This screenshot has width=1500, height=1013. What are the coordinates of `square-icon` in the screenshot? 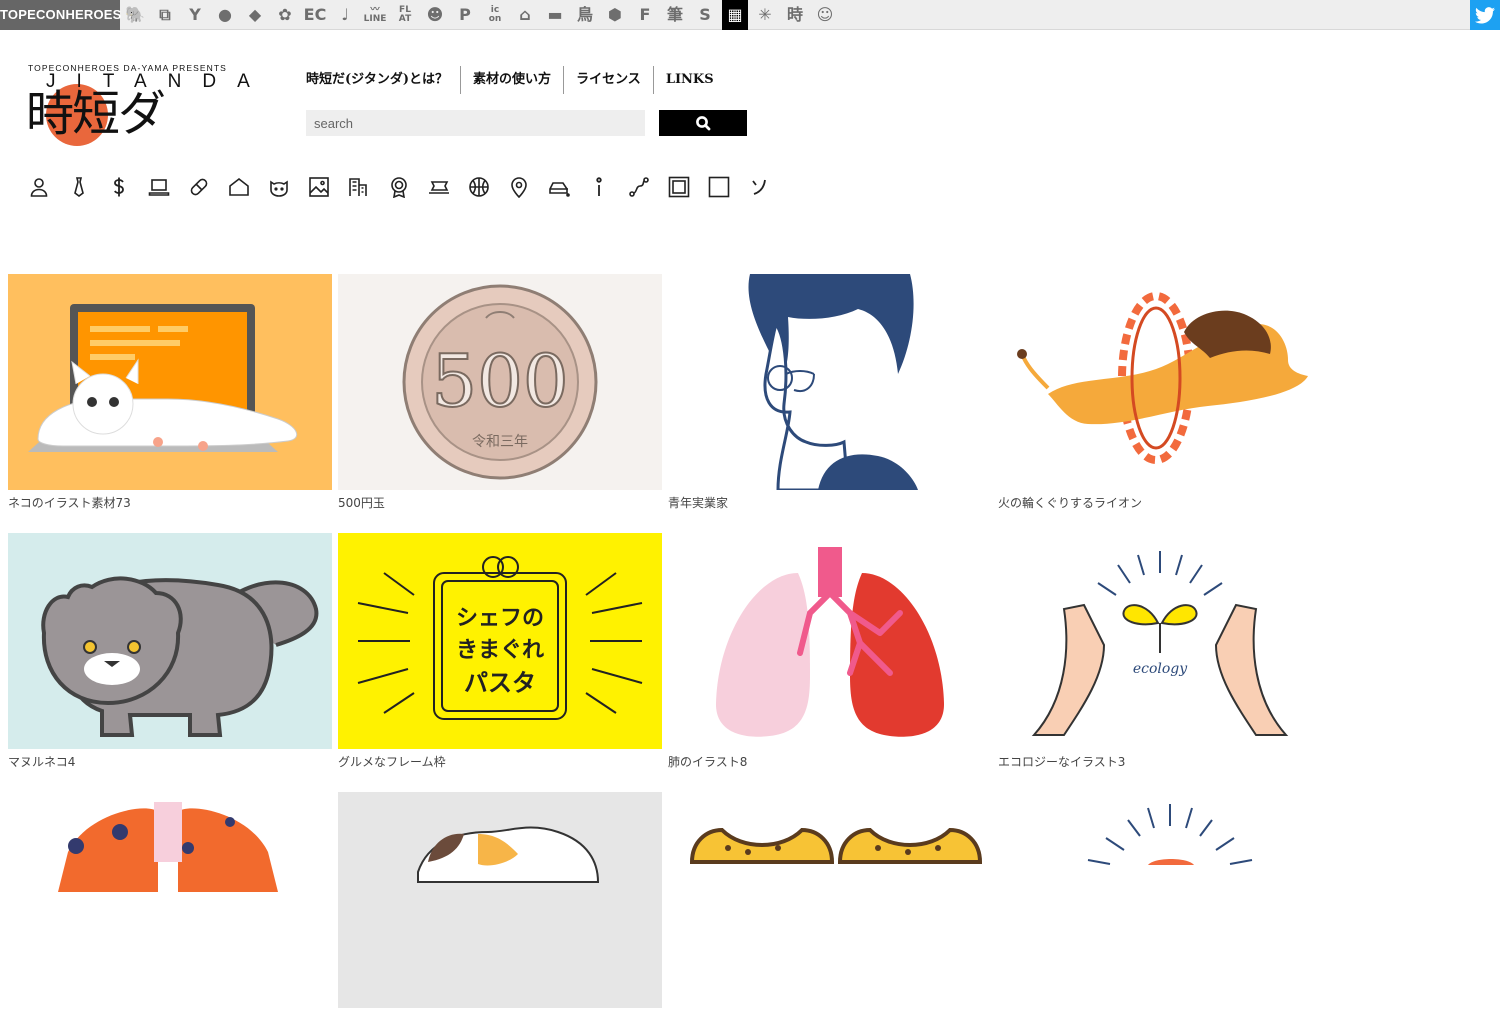 It's located at (719, 187).